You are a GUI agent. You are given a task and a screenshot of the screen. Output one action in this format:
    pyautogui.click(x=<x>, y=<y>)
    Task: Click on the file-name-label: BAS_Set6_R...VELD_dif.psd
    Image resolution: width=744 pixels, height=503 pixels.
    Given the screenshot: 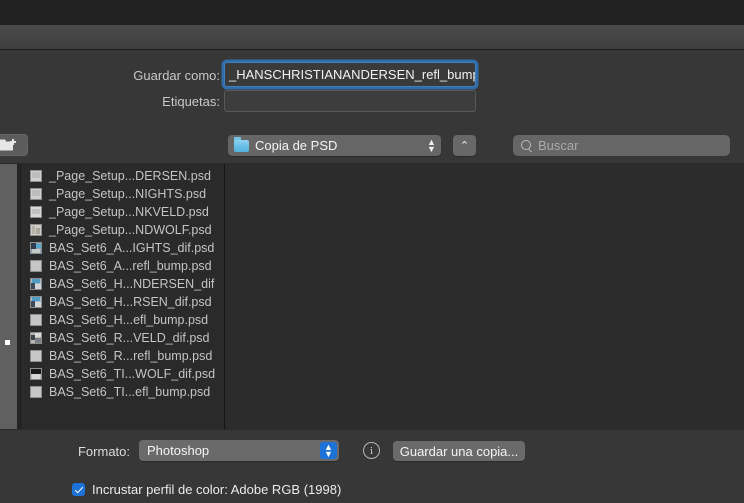 What is the action you would take?
    pyautogui.click(x=129, y=338)
    